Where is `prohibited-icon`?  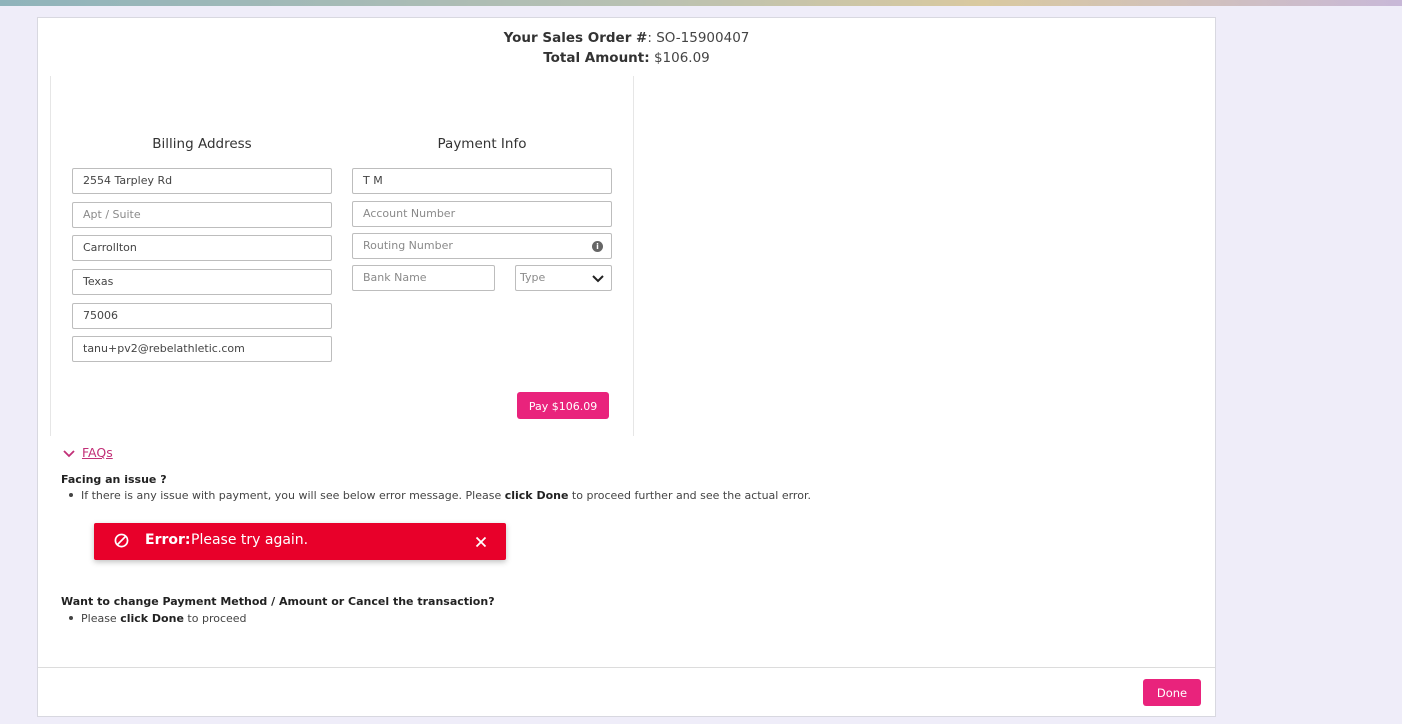
prohibited-icon is located at coordinates (121, 540).